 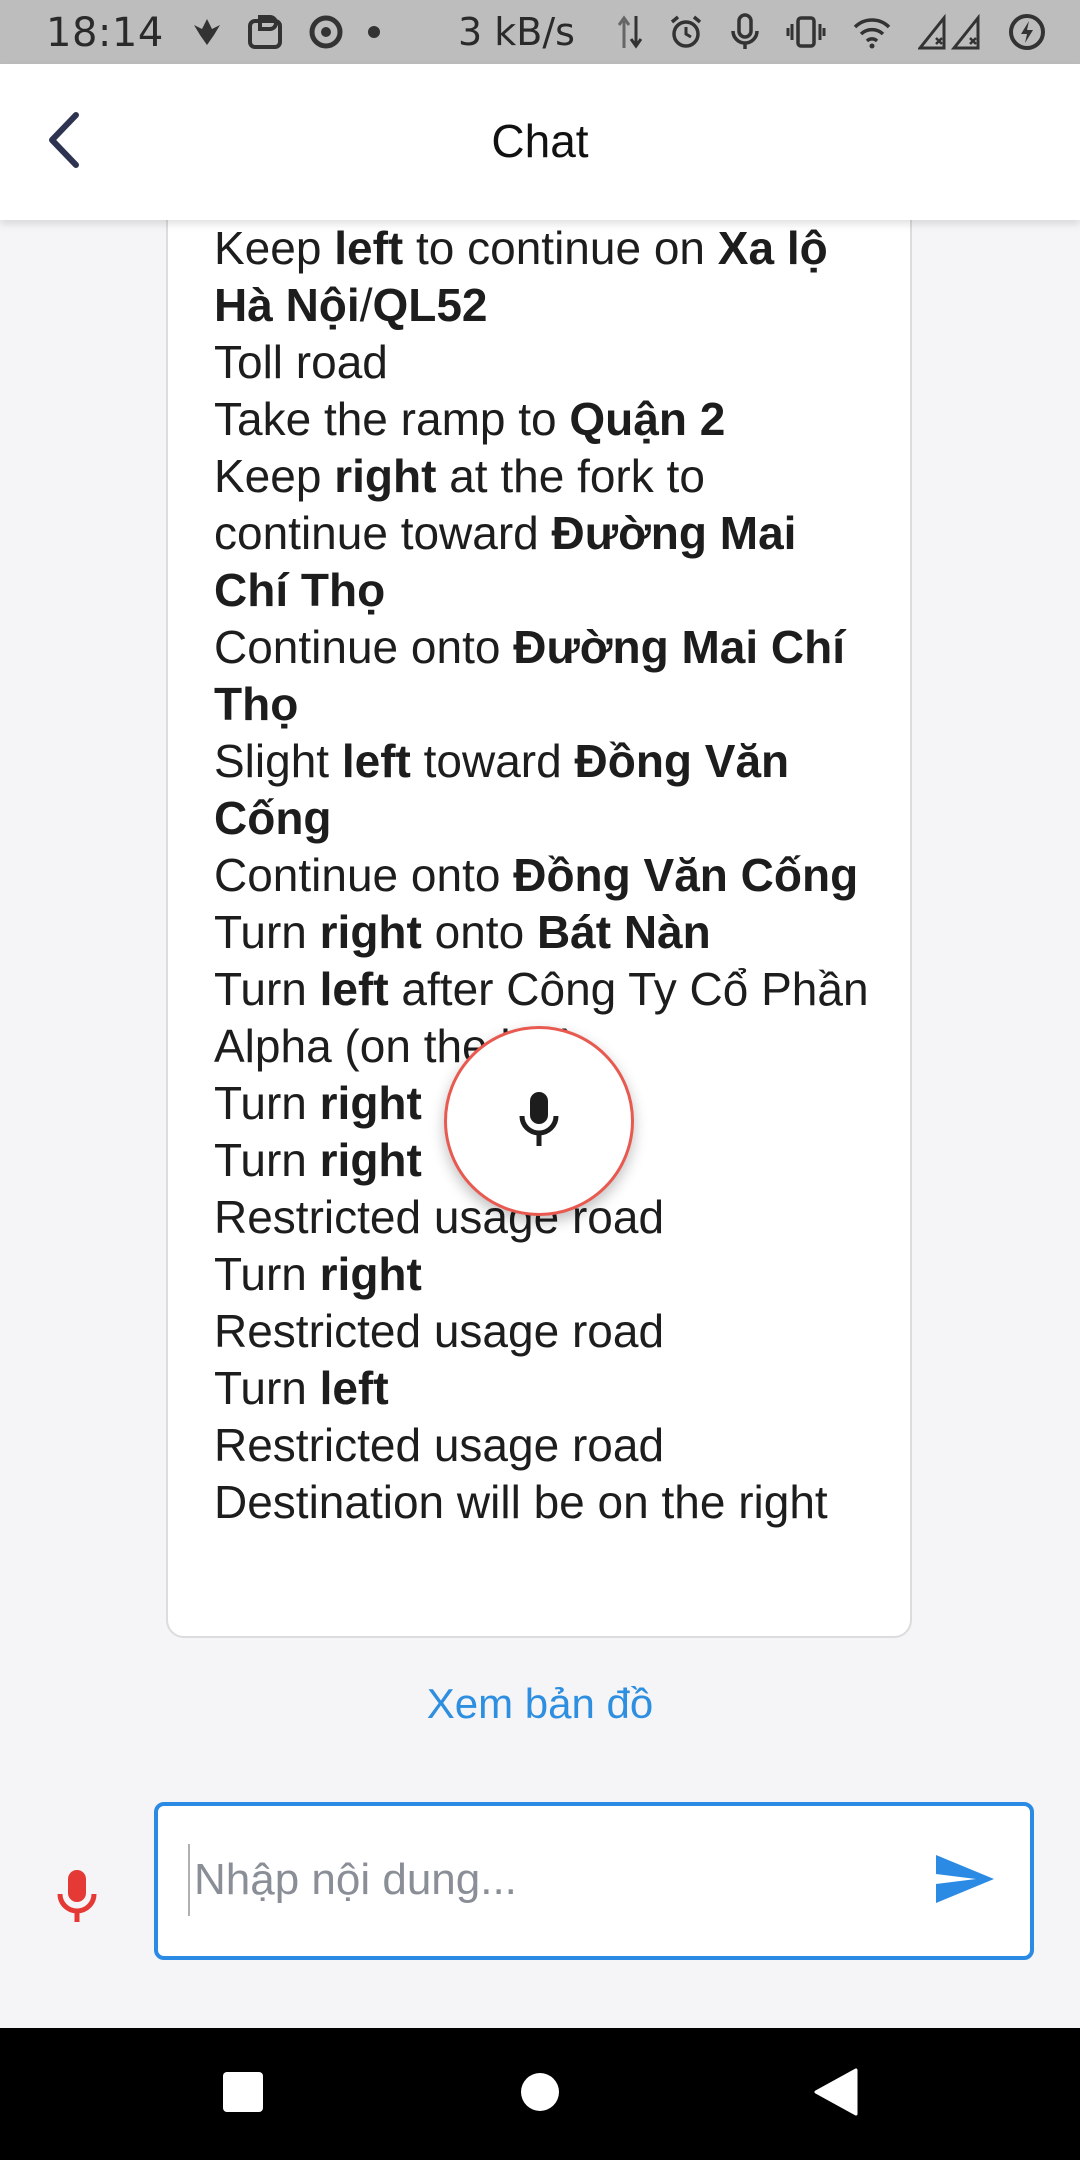 I want to click on direction-step-emphasis: Đồng Văn Cống, so click(x=686, y=875).